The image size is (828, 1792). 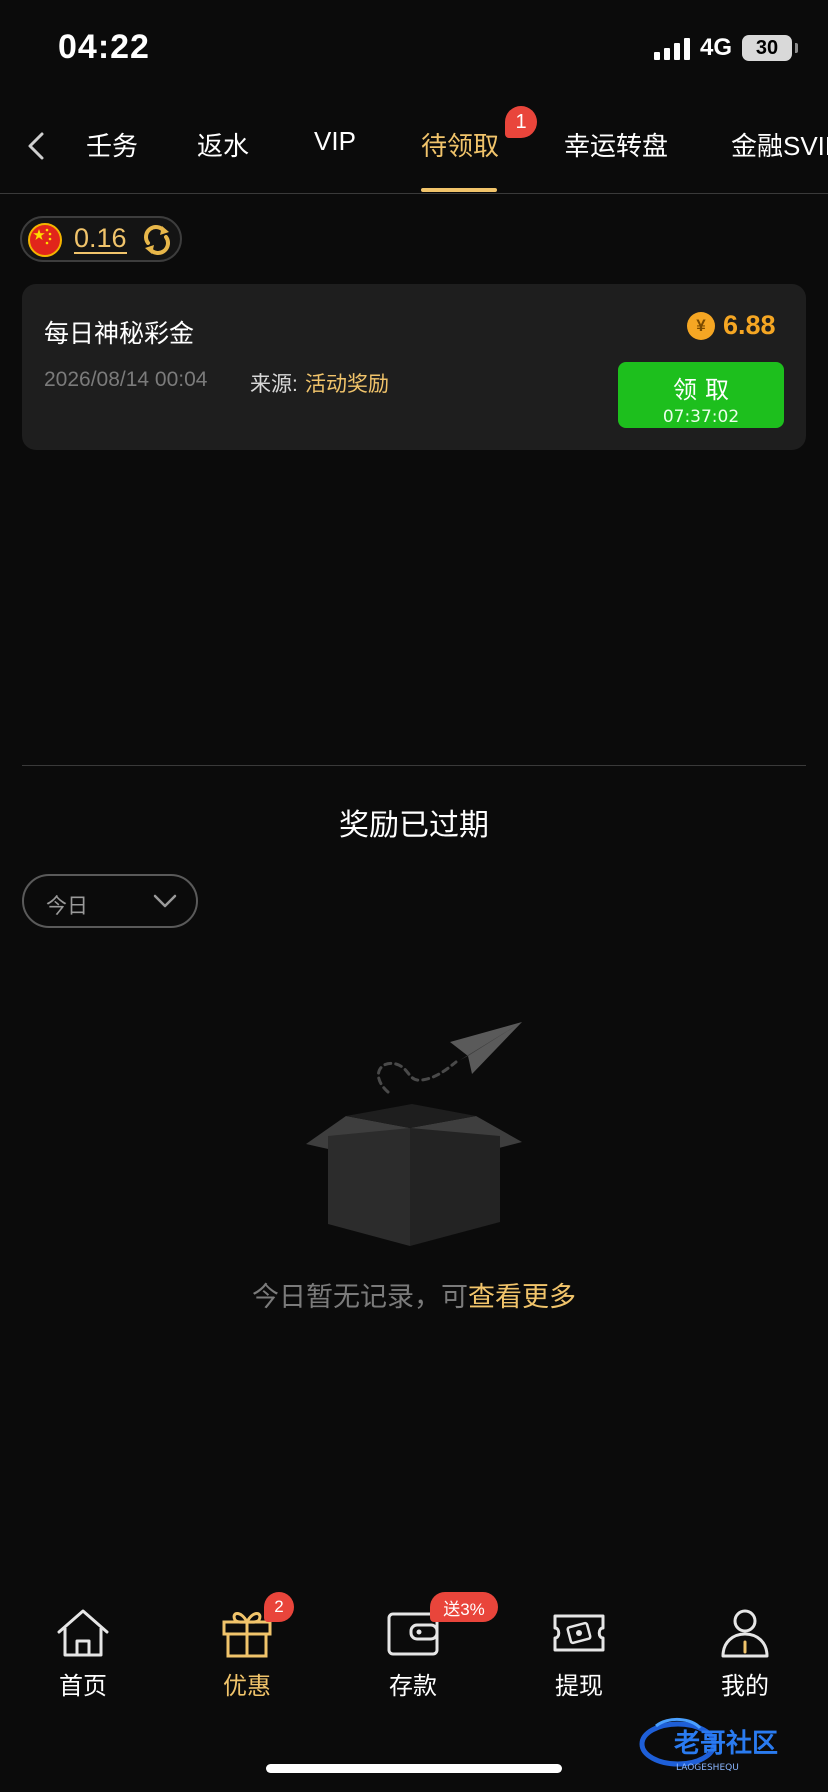 I want to click on reward-source-label: 来源:, so click(x=274, y=384).